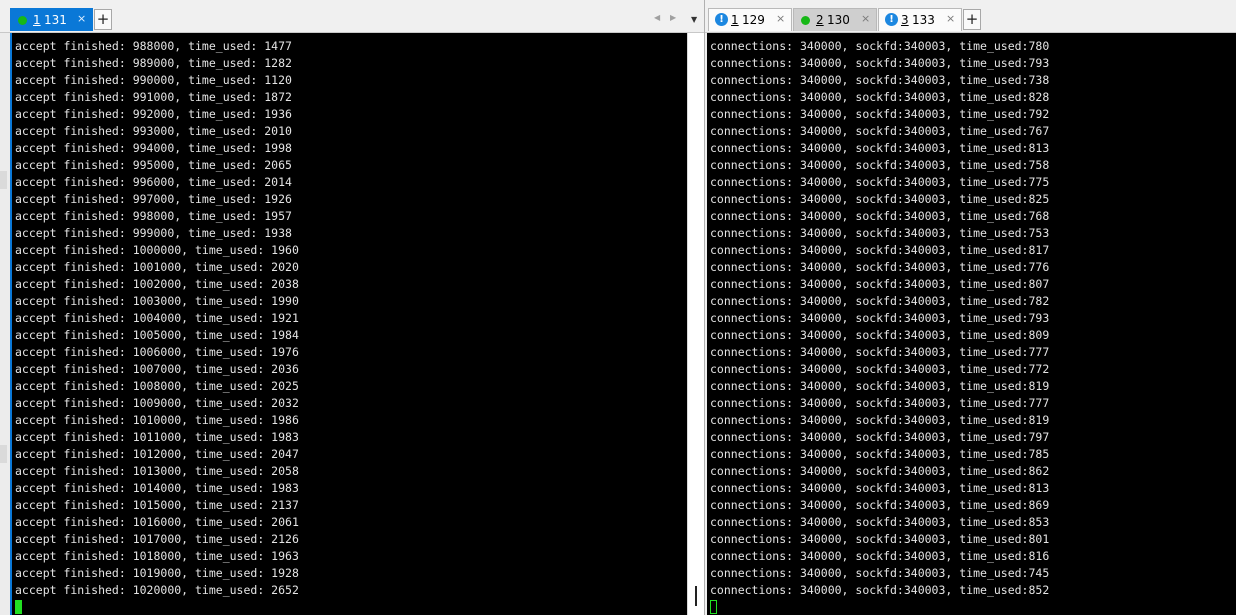 This screenshot has width=1236, height=615. What do you see at coordinates (153, 165) in the screenshot?
I see `terminal-line: accept finished: 995000, time_used: 2065` at bounding box center [153, 165].